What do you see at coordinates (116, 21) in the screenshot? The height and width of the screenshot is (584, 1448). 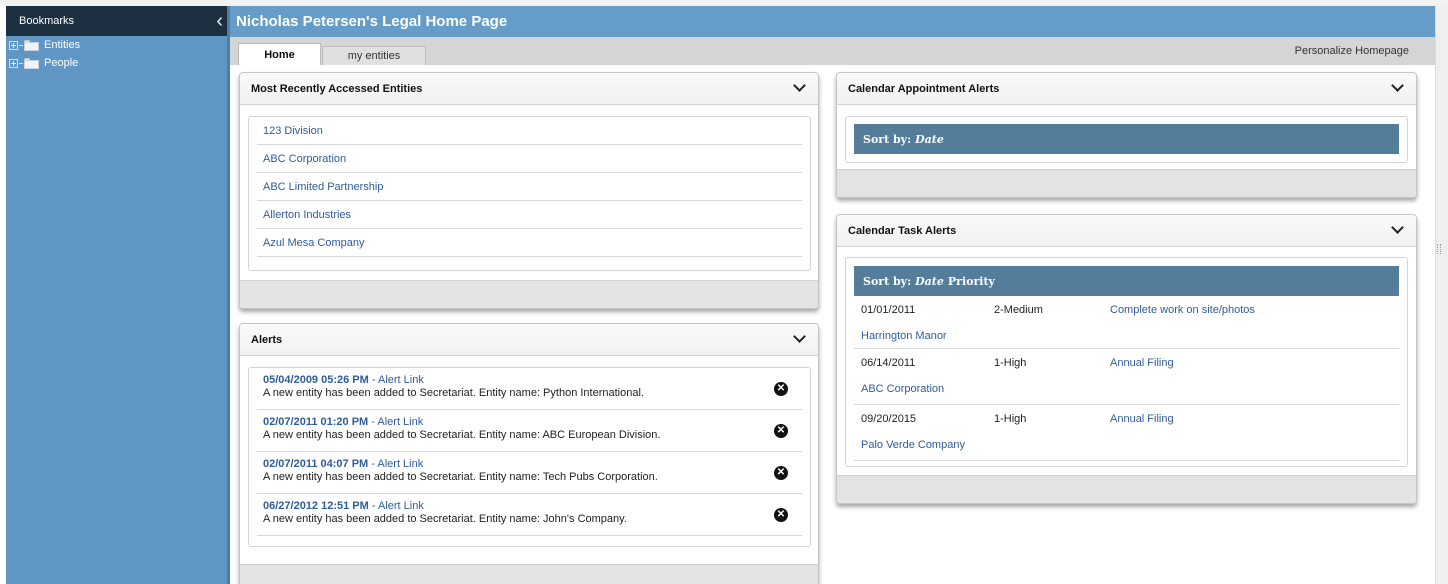 I see `sidebar-header: Bookmarks ‹` at bounding box center [116, 21].